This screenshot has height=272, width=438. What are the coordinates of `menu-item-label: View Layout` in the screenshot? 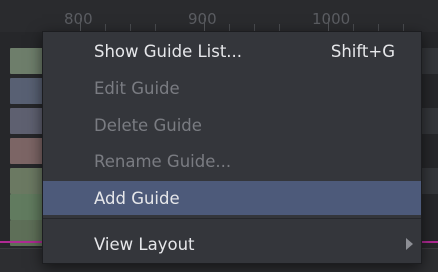 It's located at (144, 244).